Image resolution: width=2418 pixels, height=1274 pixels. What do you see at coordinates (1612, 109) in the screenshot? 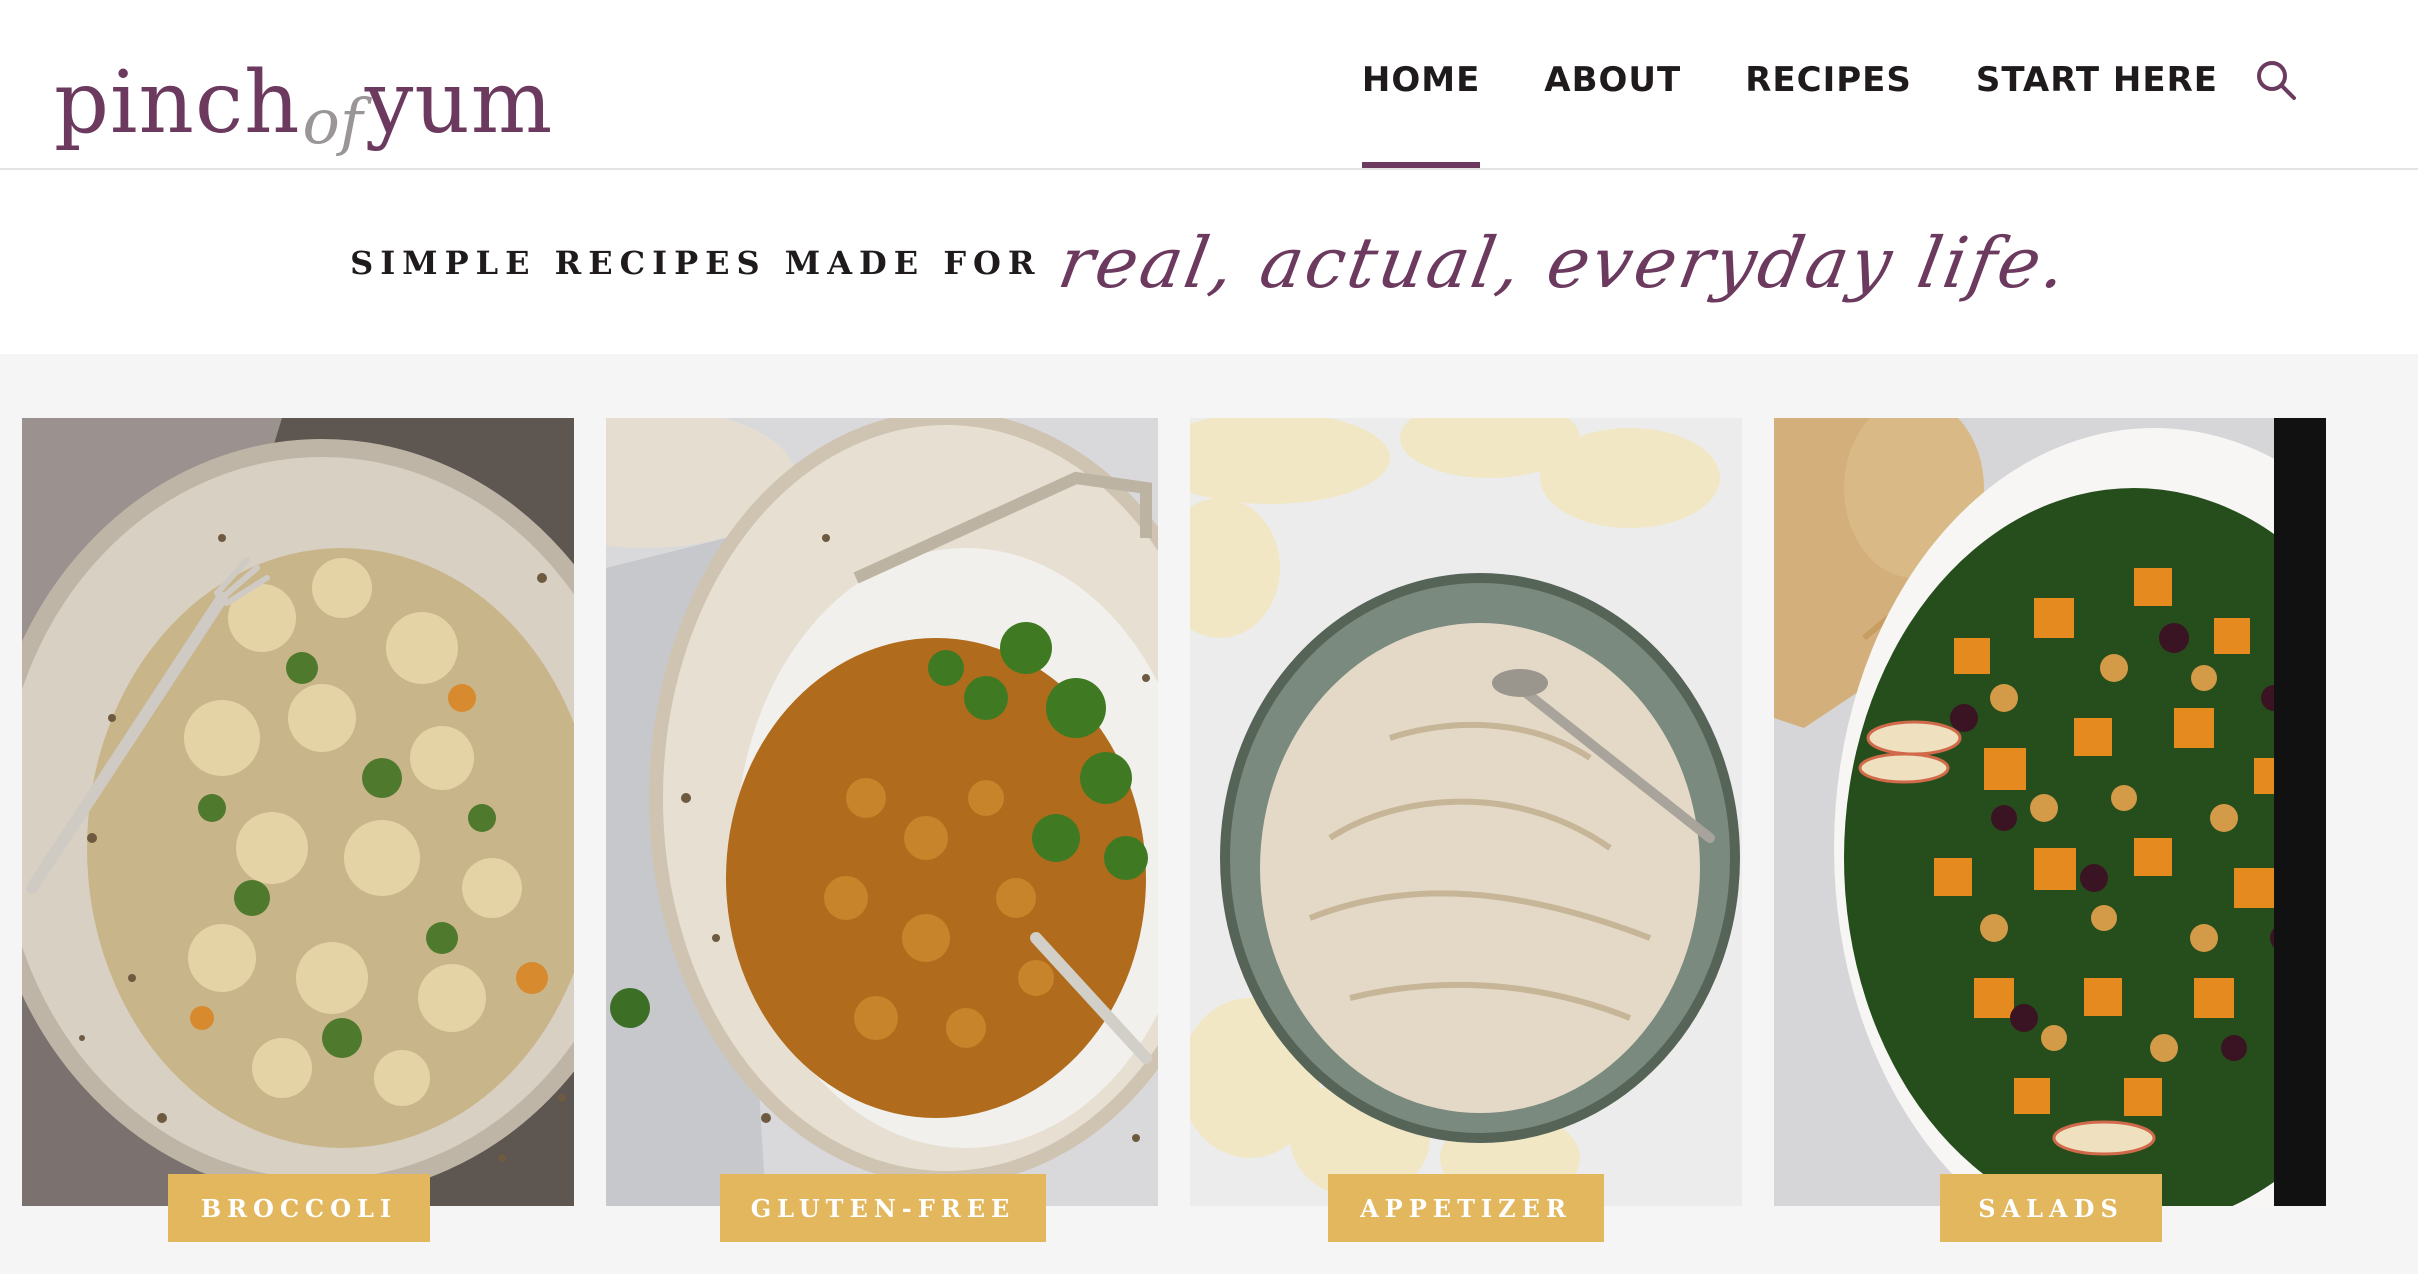
I see `nav-about: ABOUT` at bounding box center [1612, 109].